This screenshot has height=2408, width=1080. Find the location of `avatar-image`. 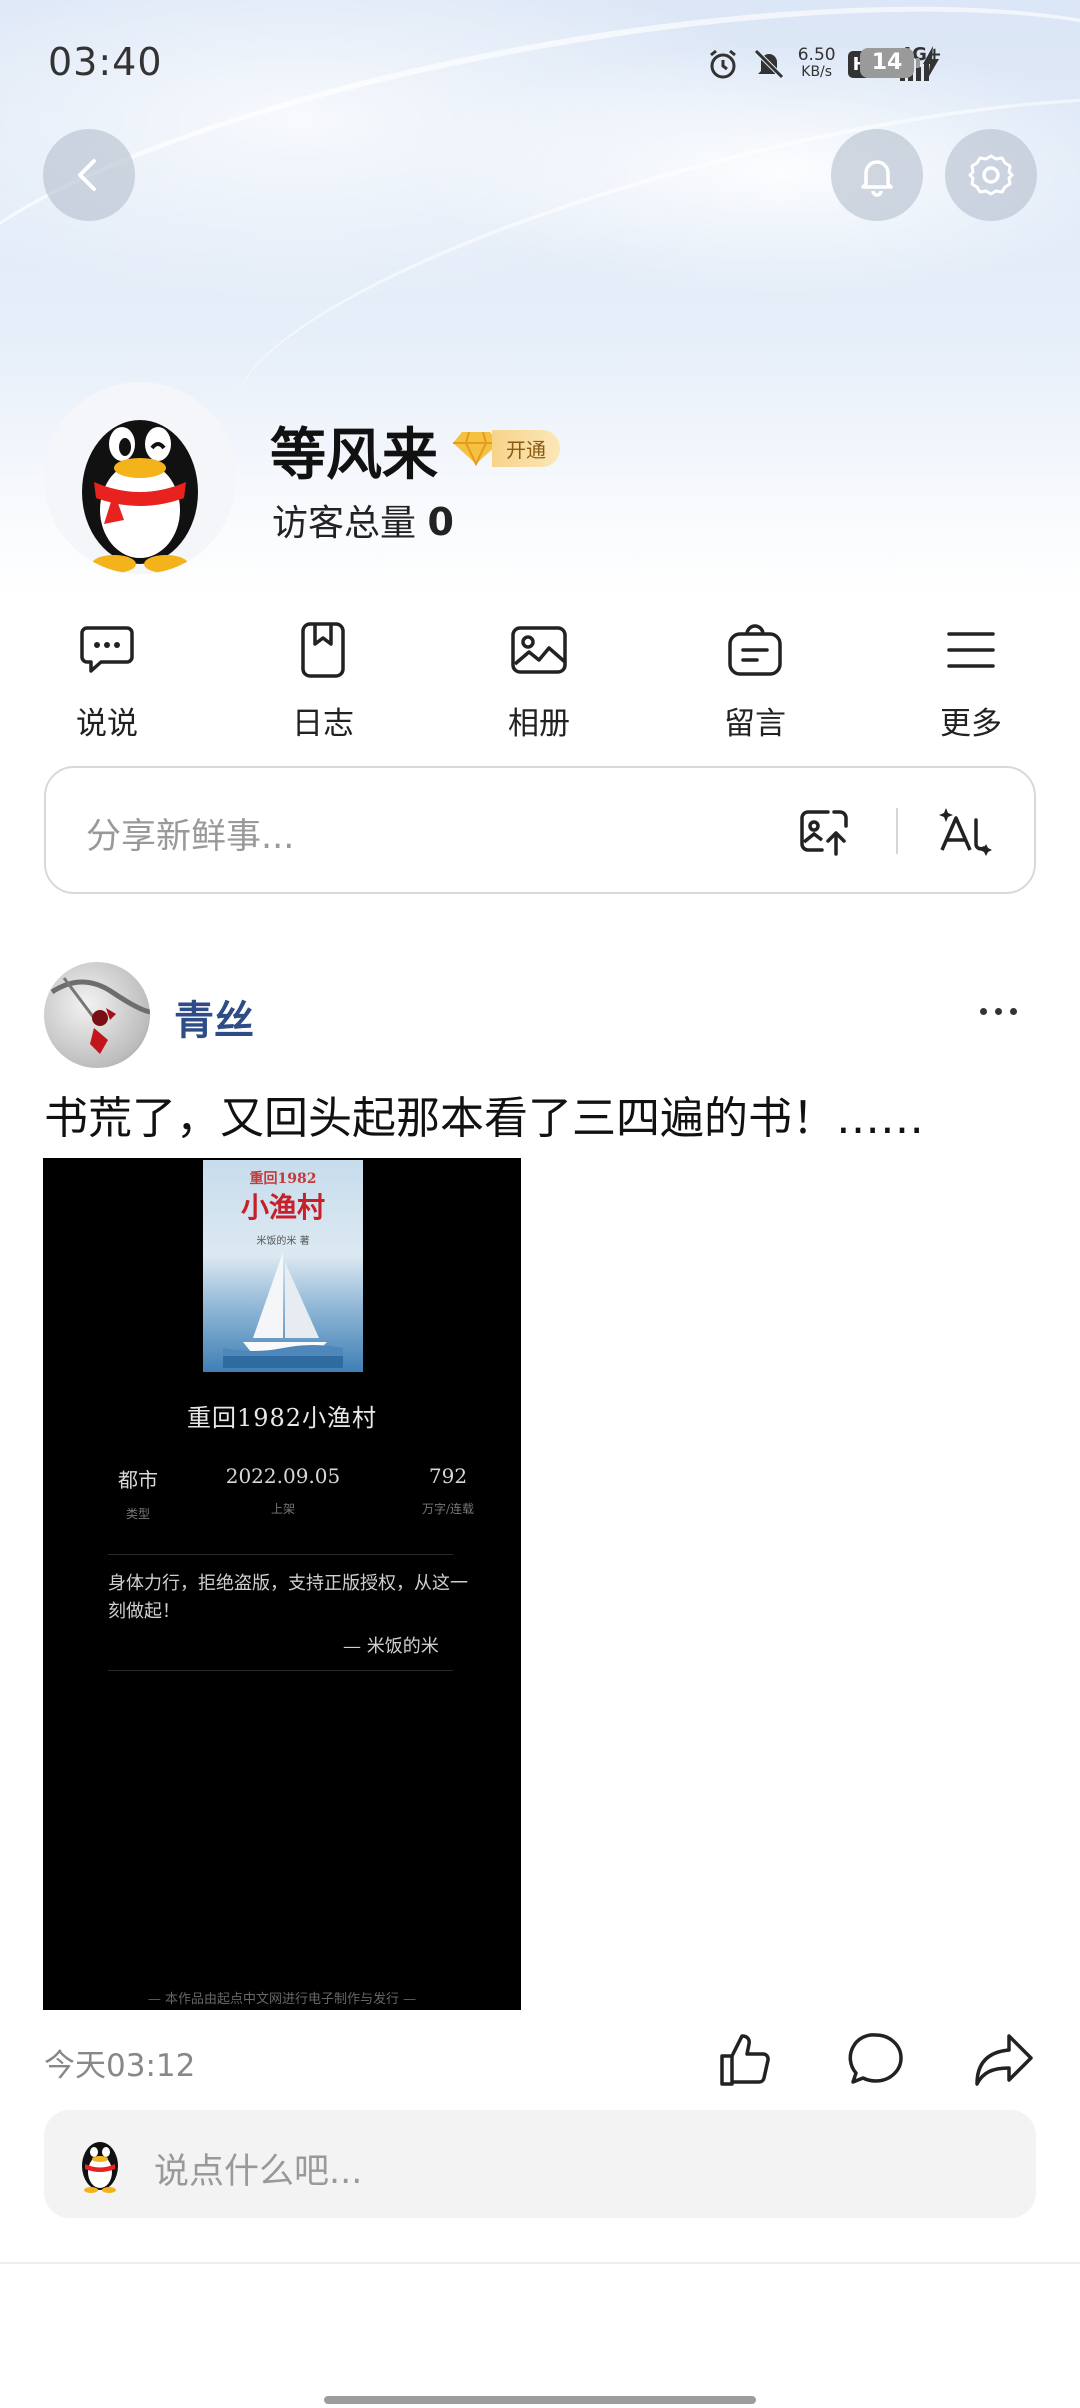

avatar-image is located at coordinates (100, 1015).